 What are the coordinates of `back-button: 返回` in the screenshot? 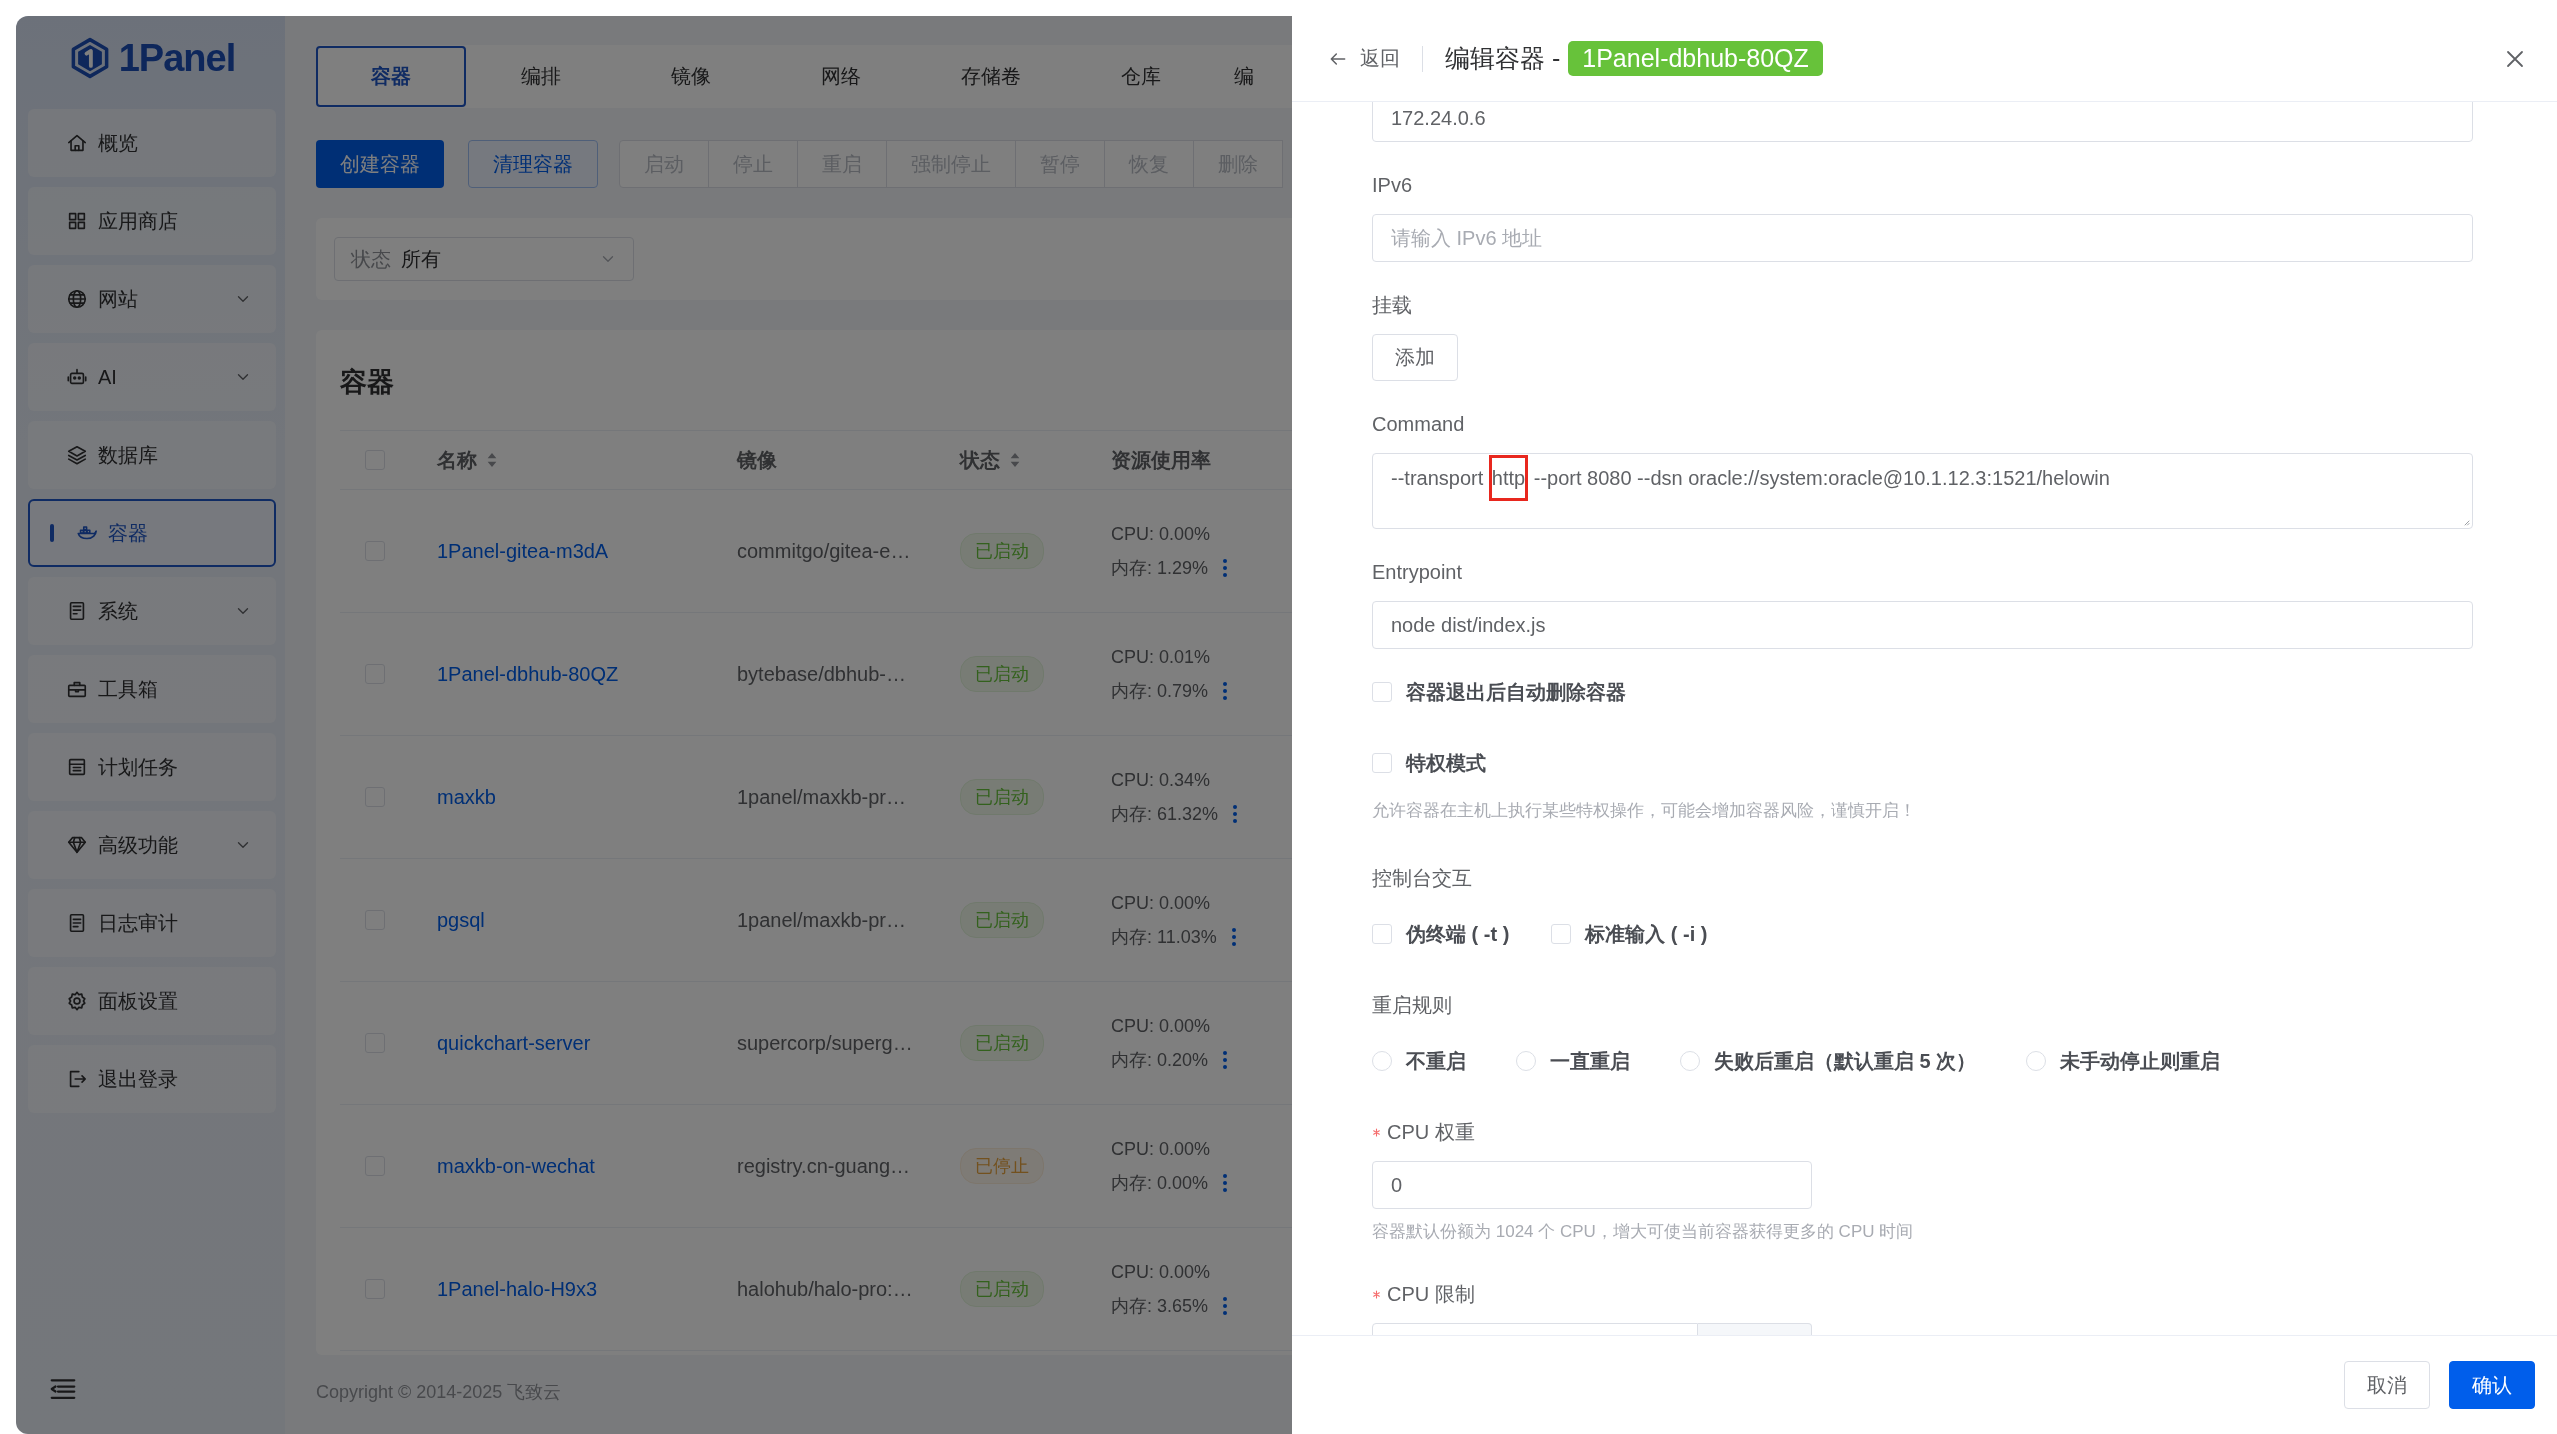 It's located at (1364, 58).